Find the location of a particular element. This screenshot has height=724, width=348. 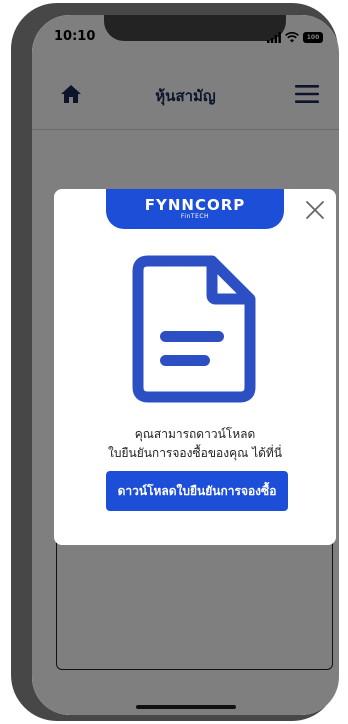

brand-subtitle: FinTECH is located at coordinates (195, 216).